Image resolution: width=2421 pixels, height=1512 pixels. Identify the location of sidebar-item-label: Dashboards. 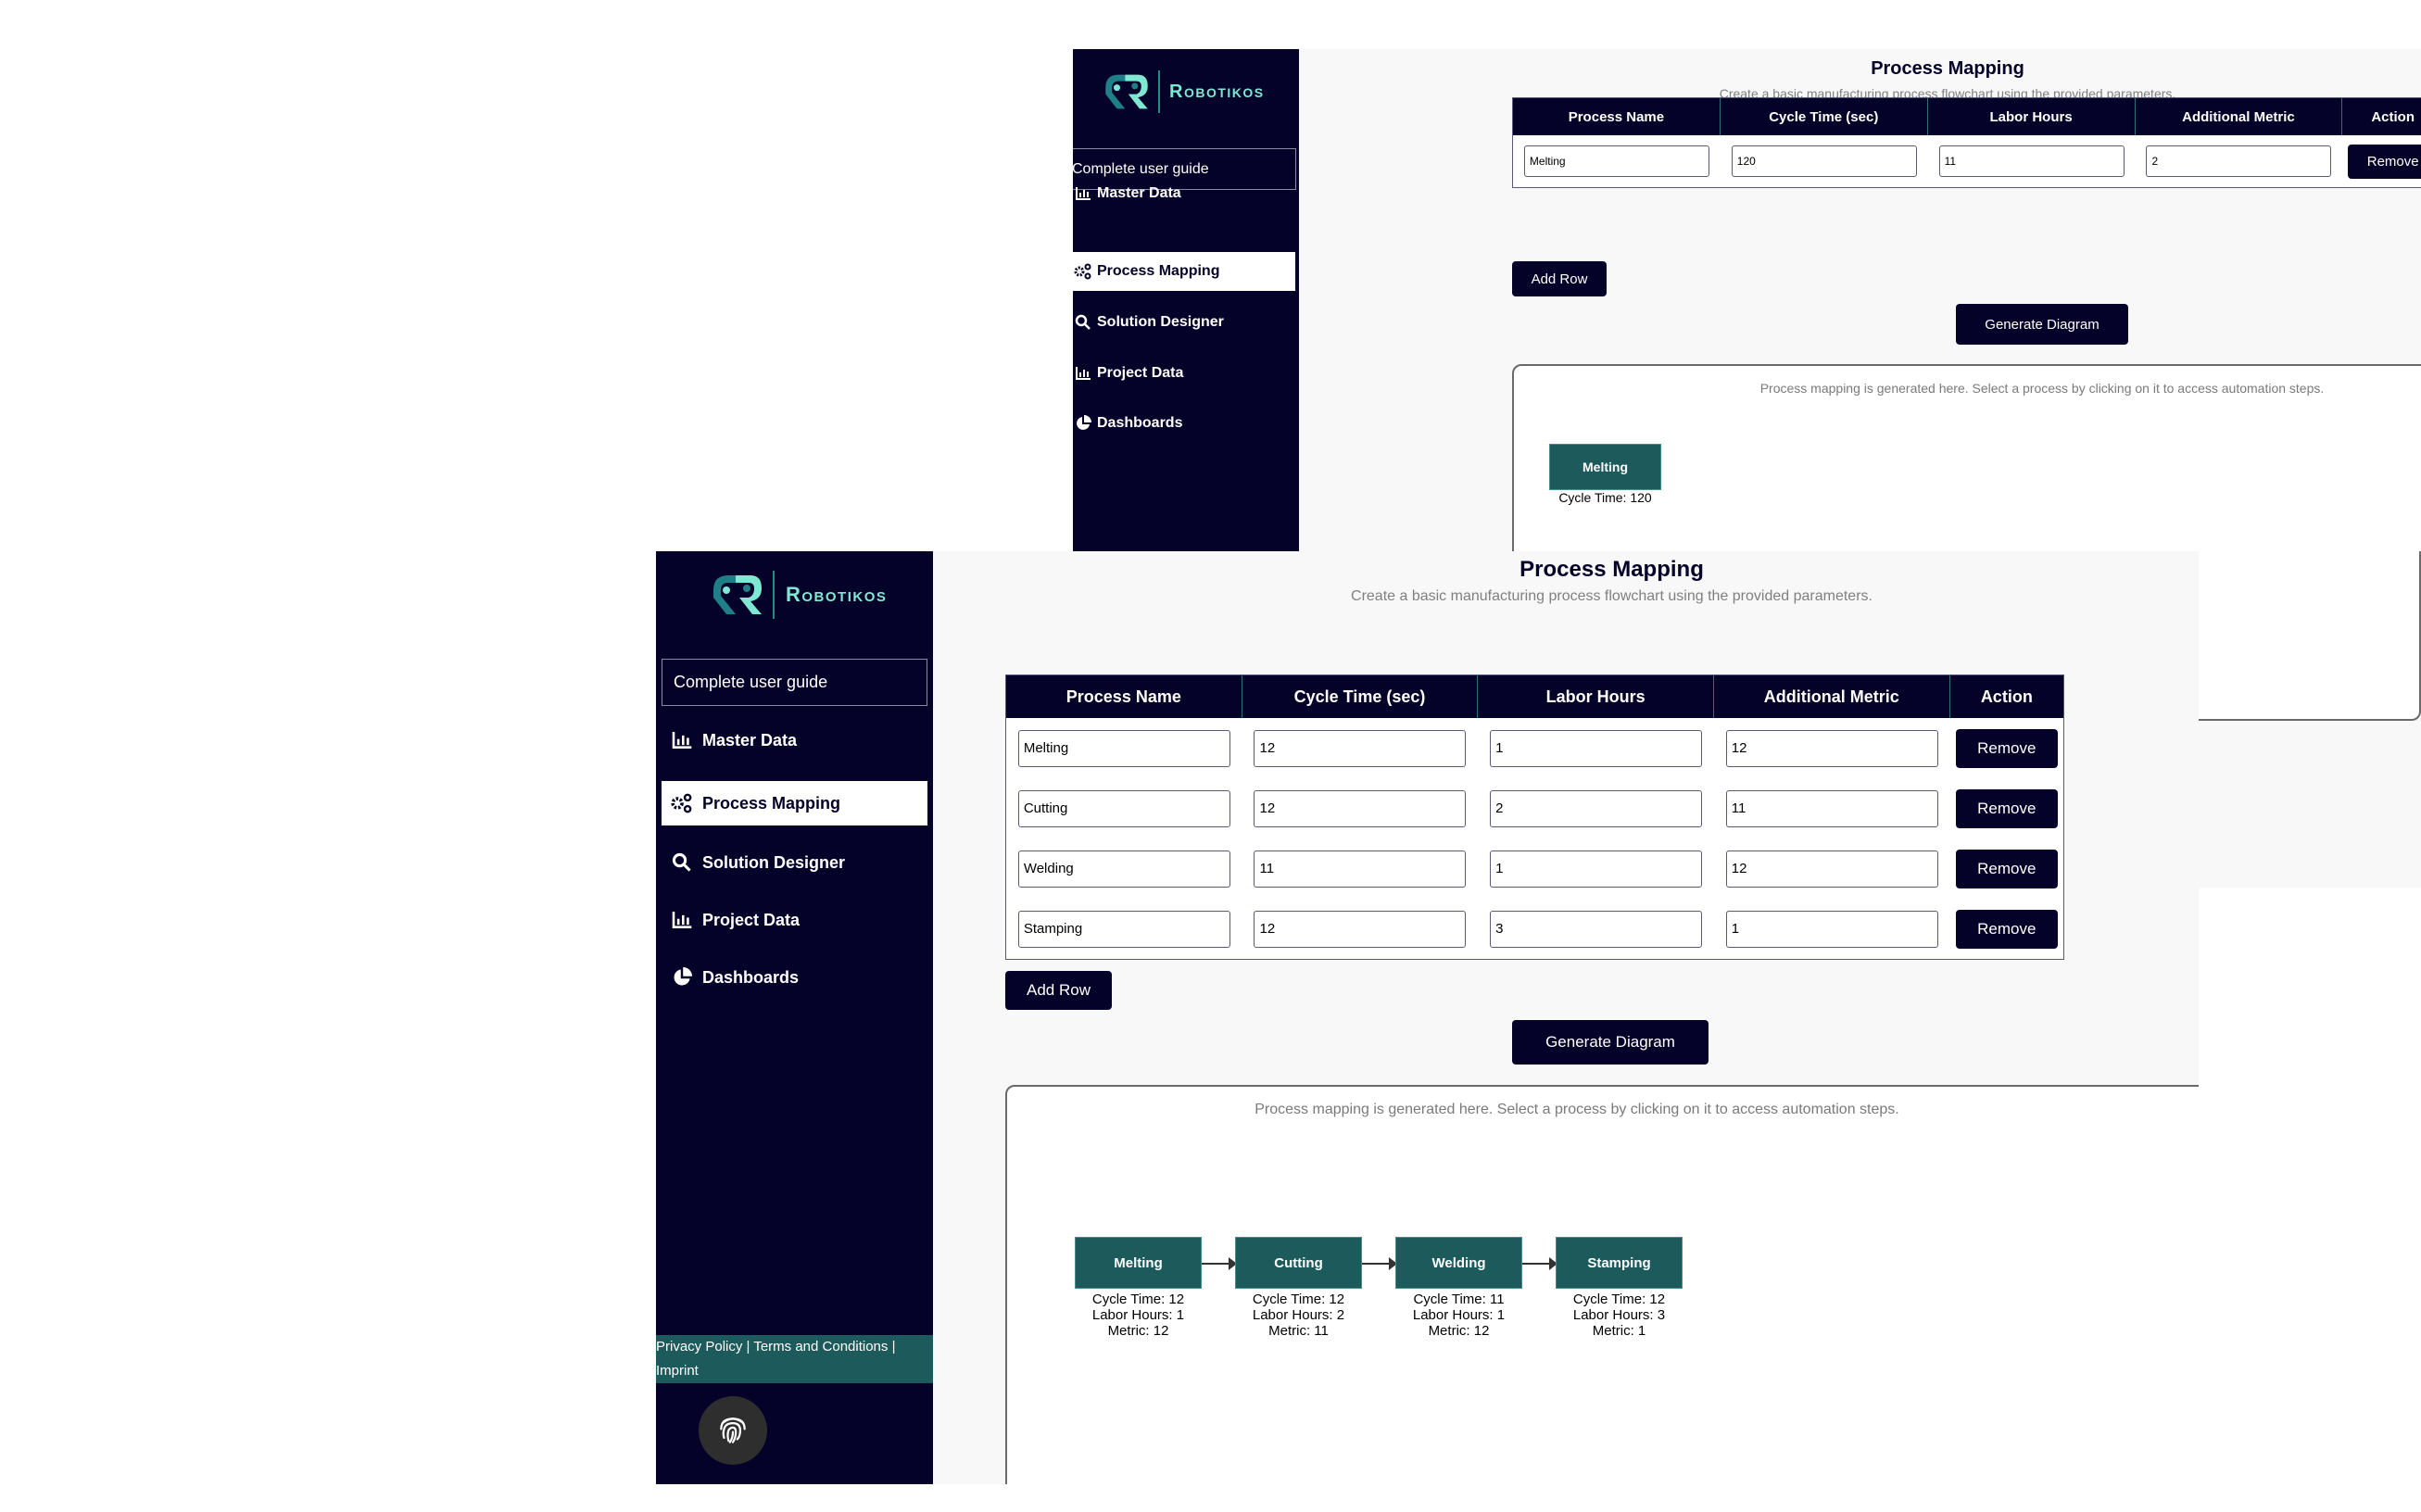
(751, 977).